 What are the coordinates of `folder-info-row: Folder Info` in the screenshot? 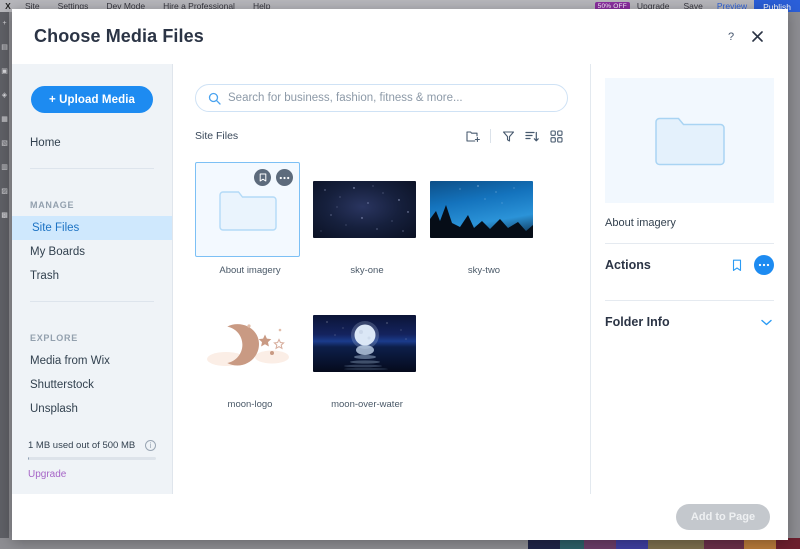 It's located at (689, 322).